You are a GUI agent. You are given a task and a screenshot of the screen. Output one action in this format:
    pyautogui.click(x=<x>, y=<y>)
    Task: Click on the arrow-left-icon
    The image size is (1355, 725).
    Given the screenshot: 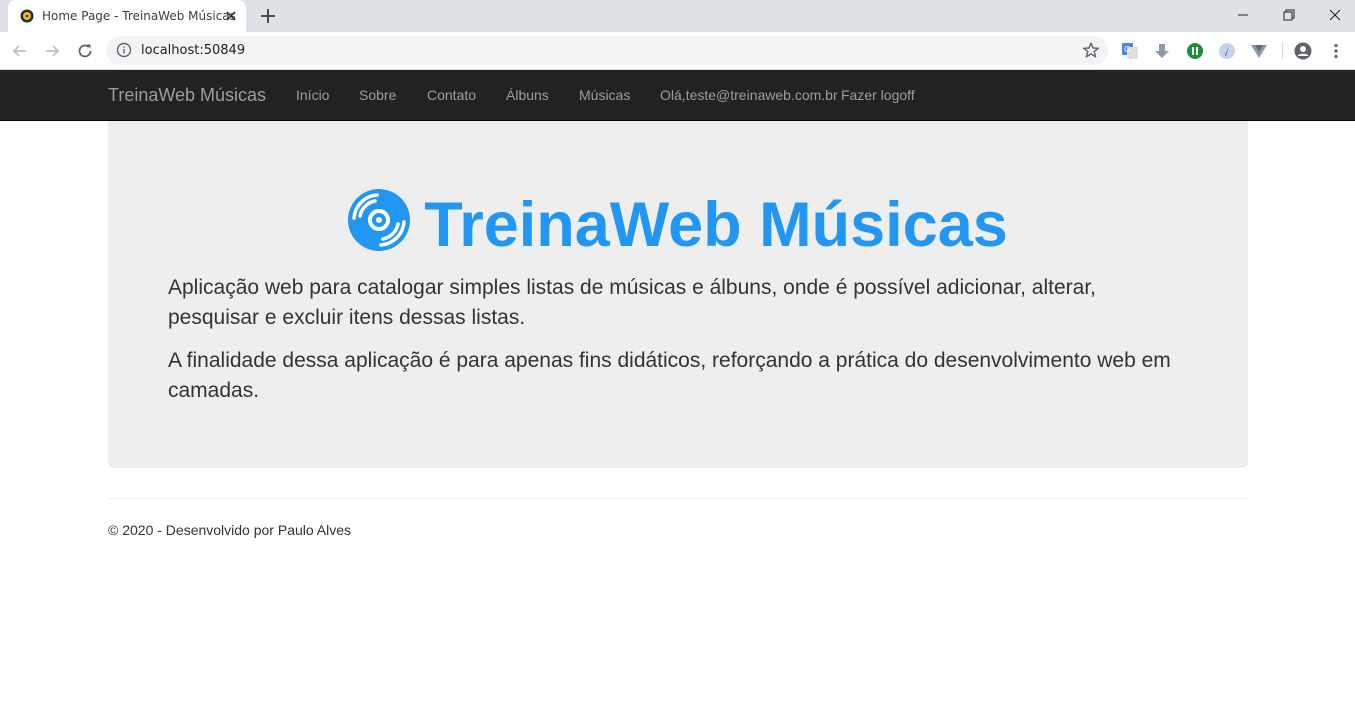 What is the action you would take?
    pyautogui.click(x=20, y=51)
    